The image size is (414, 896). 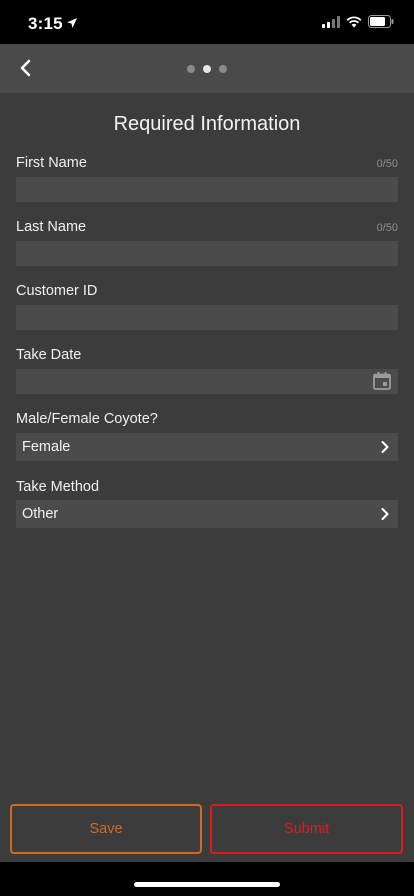 I want to click on take-method-select: Other, so click(x=207, y=514).